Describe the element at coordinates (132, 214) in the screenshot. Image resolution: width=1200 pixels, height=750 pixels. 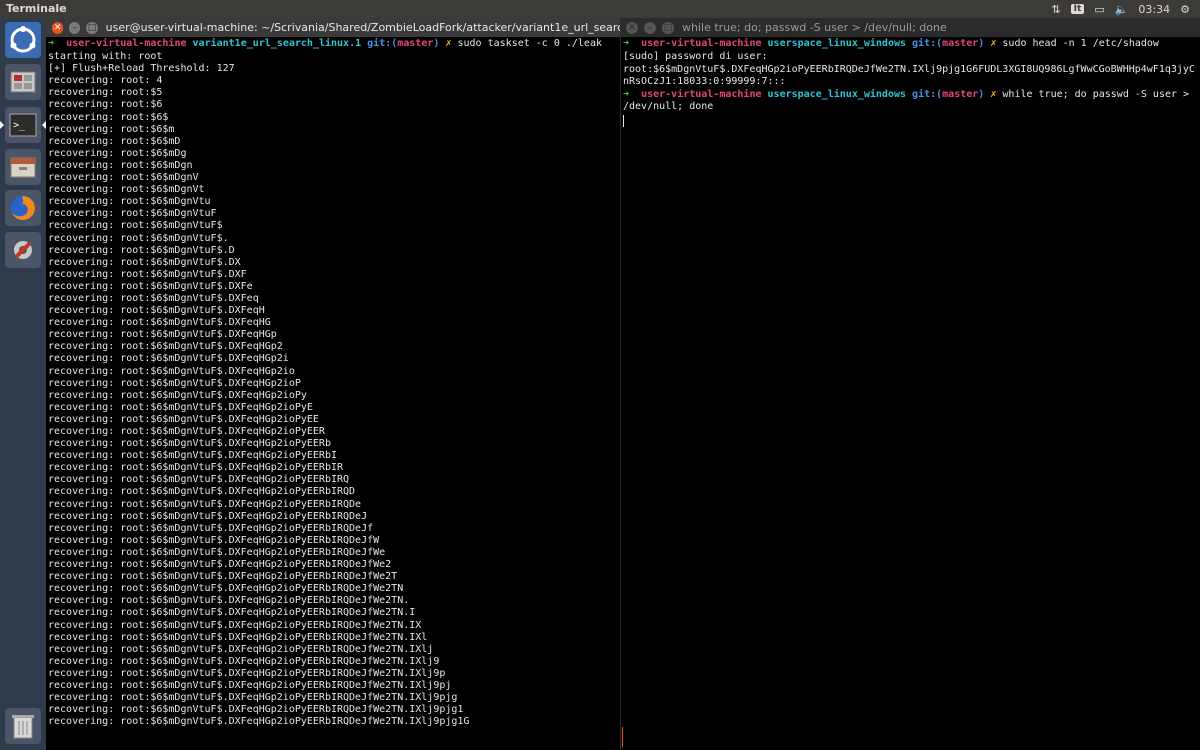
I see `output-line: recovering: root:$6$mDgnVtuF` at that location.